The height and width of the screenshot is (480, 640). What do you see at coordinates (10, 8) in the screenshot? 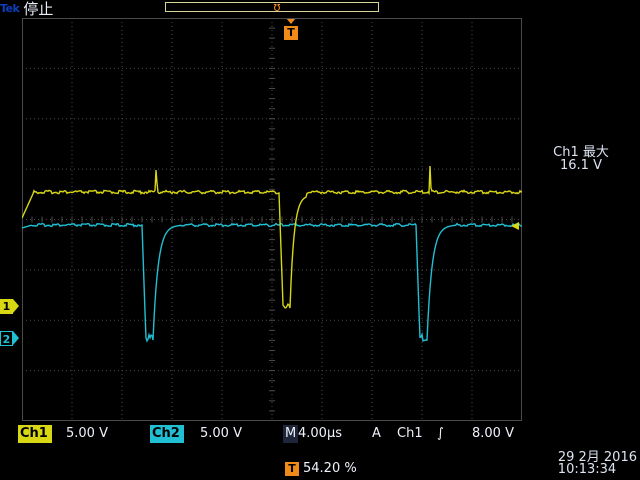
I see `tek-logo: Tek` at bounding box center [10, 8].